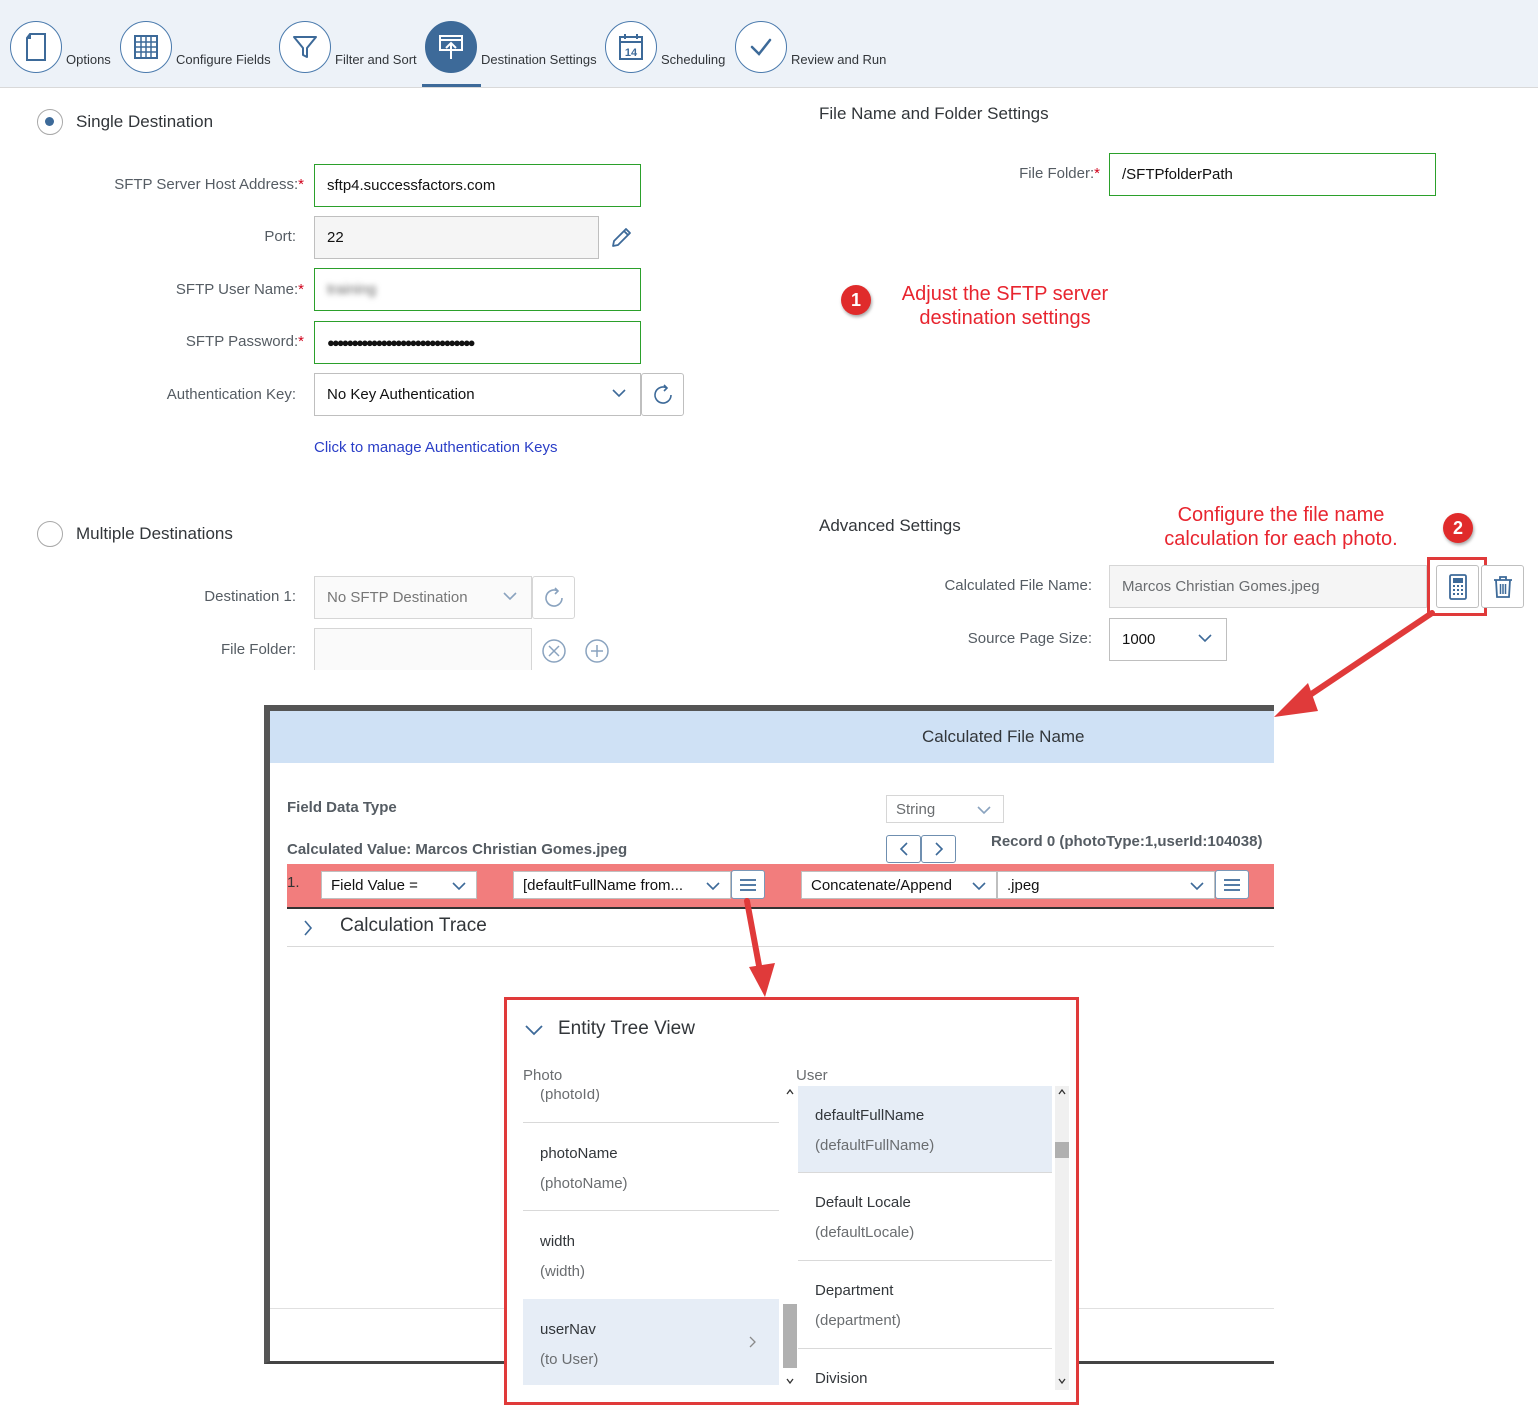  What do you see at coordinates (146, 47) in the screenshot?
I see `grid-icon` at bounding box center [146, 47].